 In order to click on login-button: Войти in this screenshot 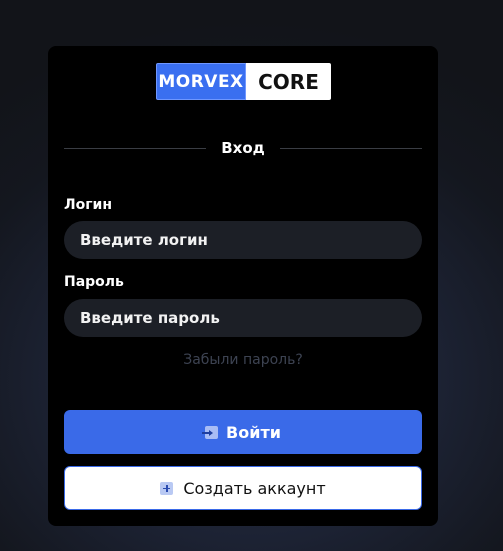, I will do `click(243, 432)`.